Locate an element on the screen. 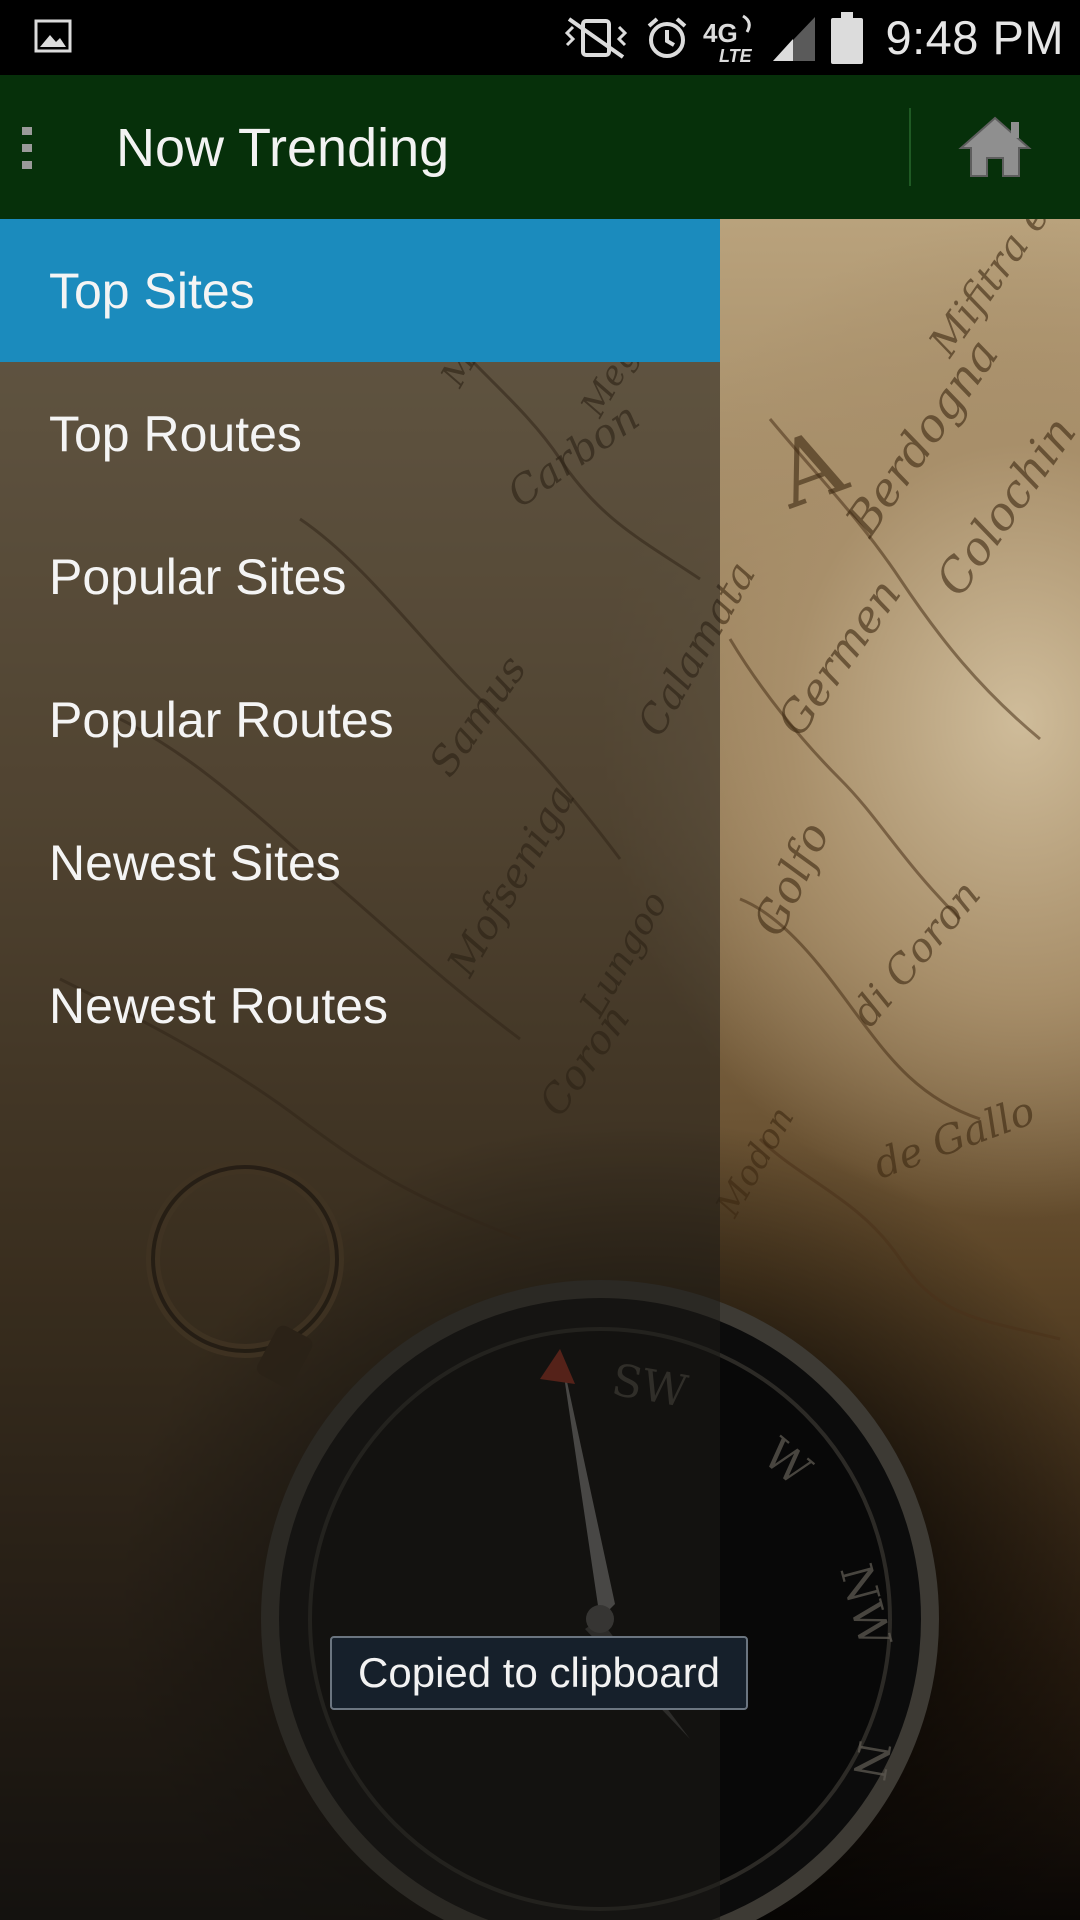 The height and width of the screenshot is (1920, 1080). drawer-item-label: Newest Sites is located at coordinates (195, 862).